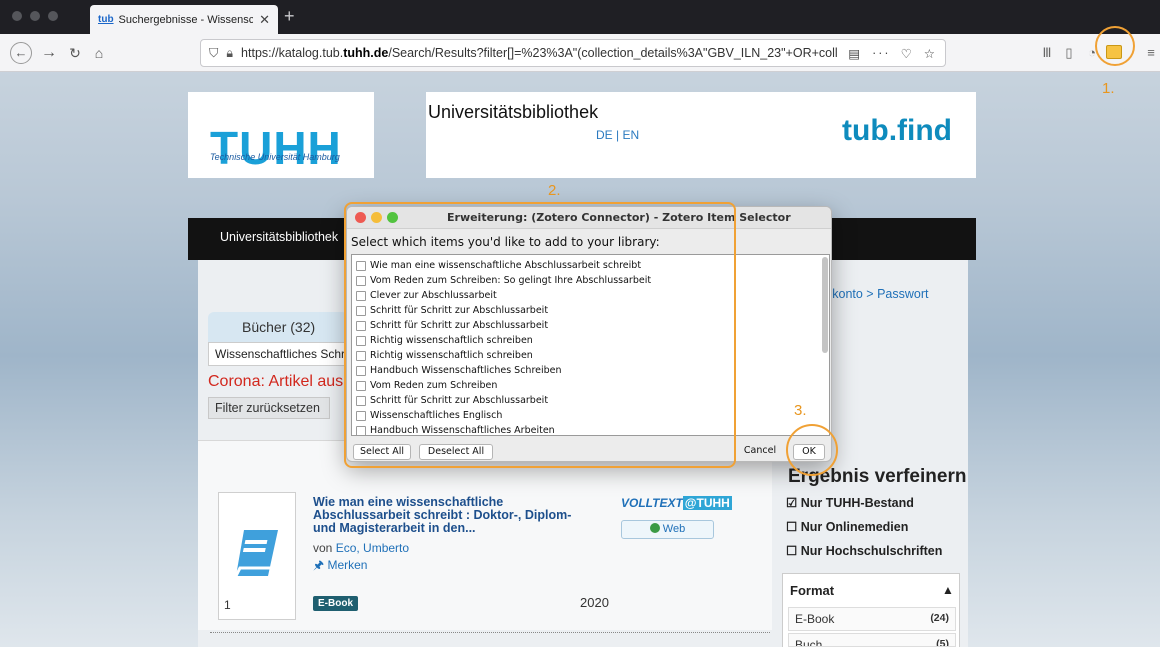  What do you see at coordinates (21, 53) in the screenshot?
I see `back-button: ←` at bounding box center [21, 53].